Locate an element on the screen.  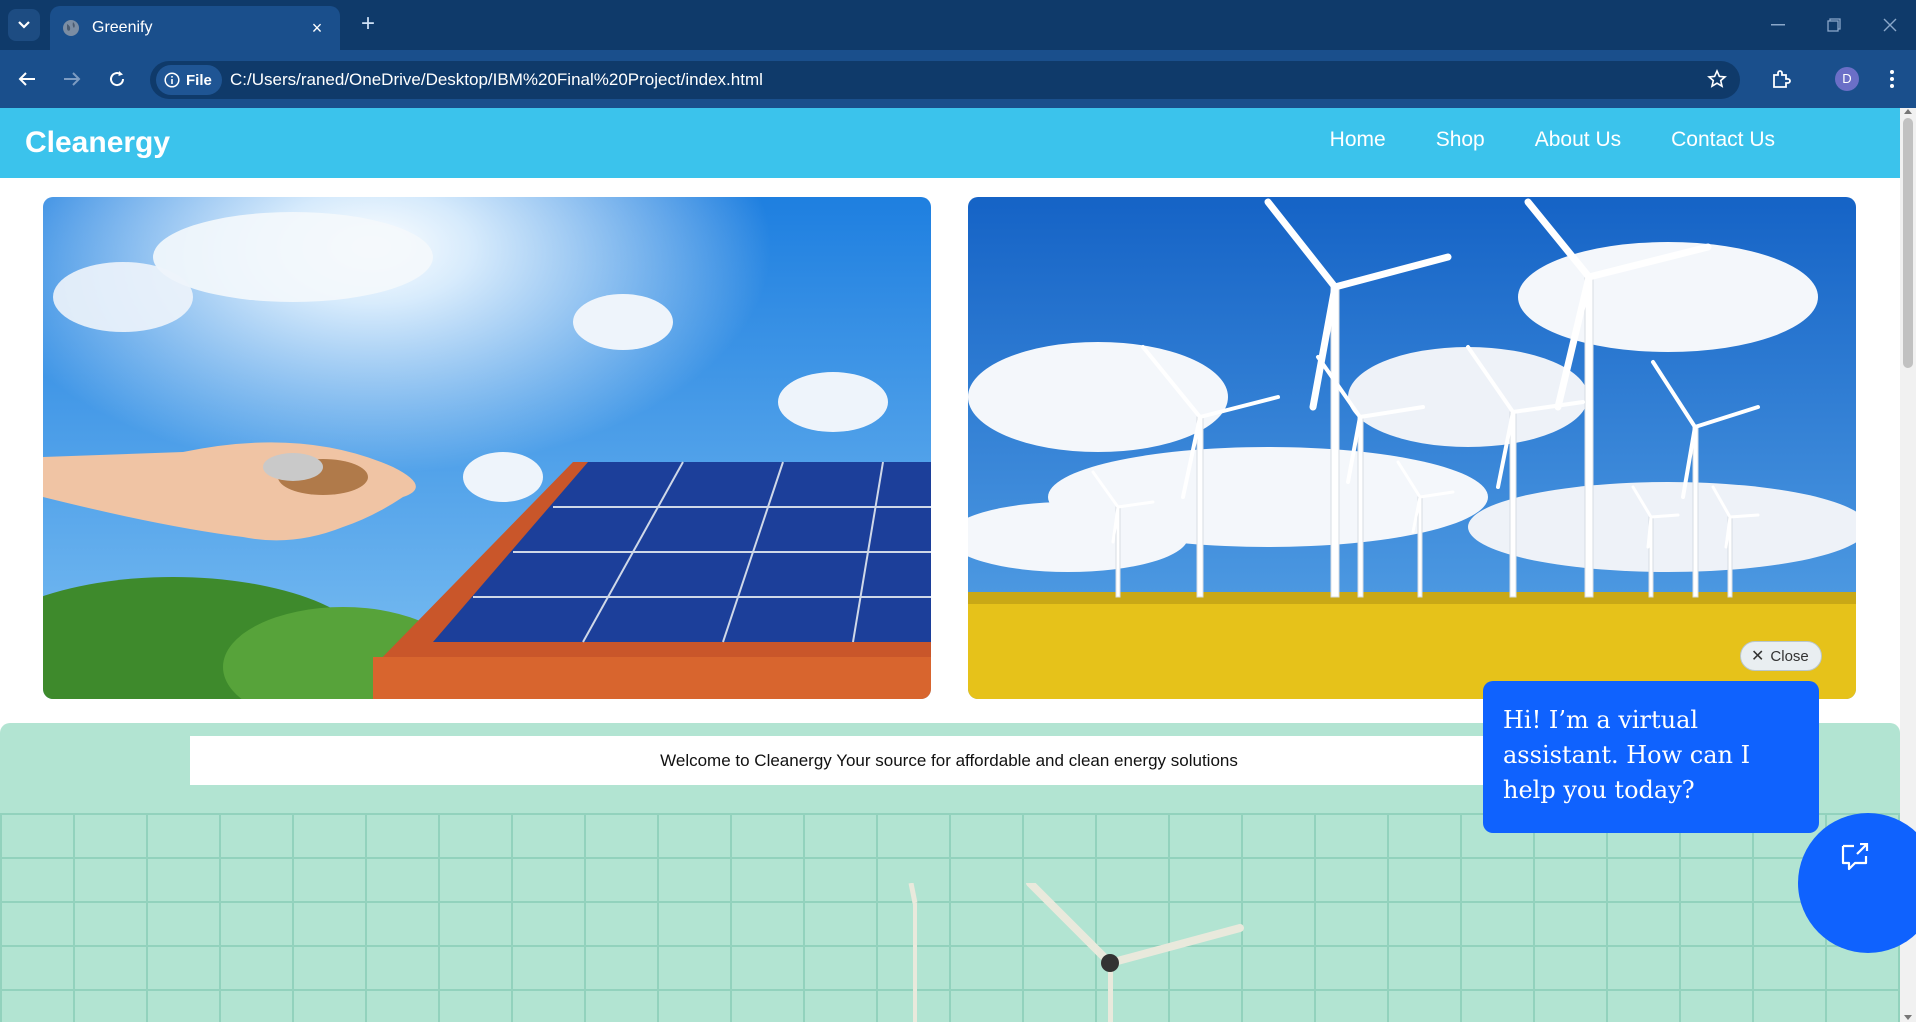
minimize-icon is located at coordinates (1778, 25).